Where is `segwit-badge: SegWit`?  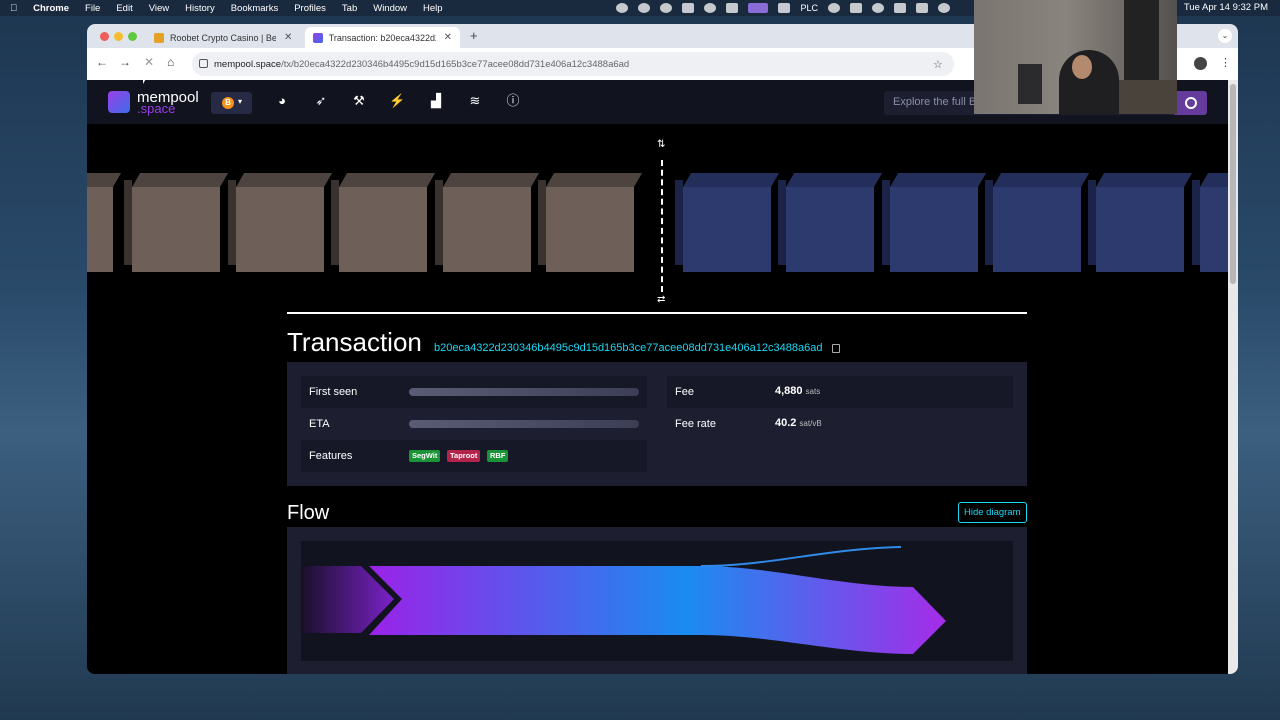 segwit-badge: SegWit is located at coordinates (425, 456).